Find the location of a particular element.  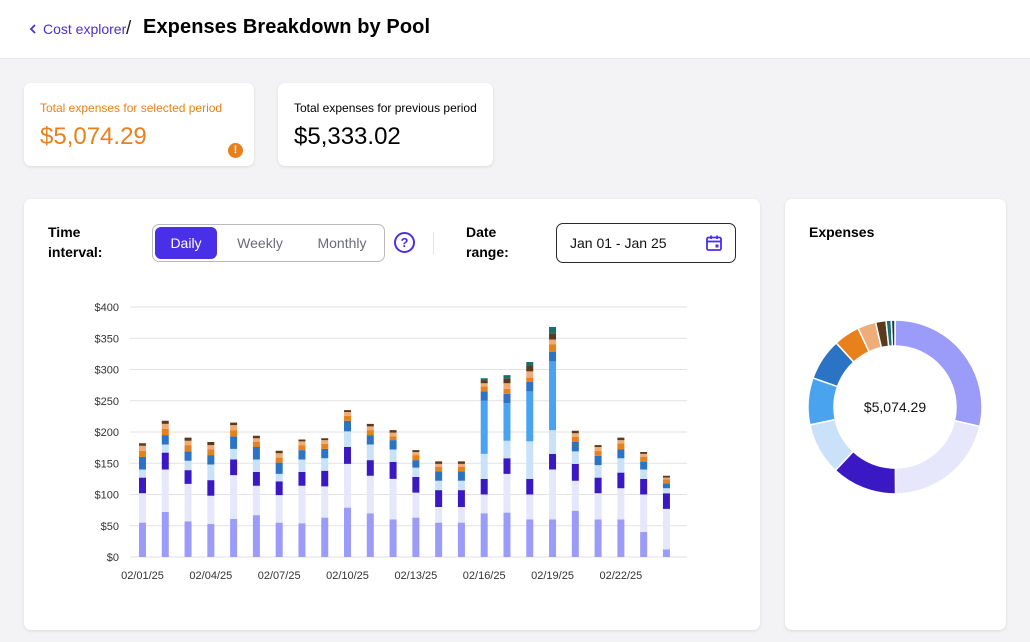

x-tick-label: 02/01/25 is located at coordinates (142, 576).